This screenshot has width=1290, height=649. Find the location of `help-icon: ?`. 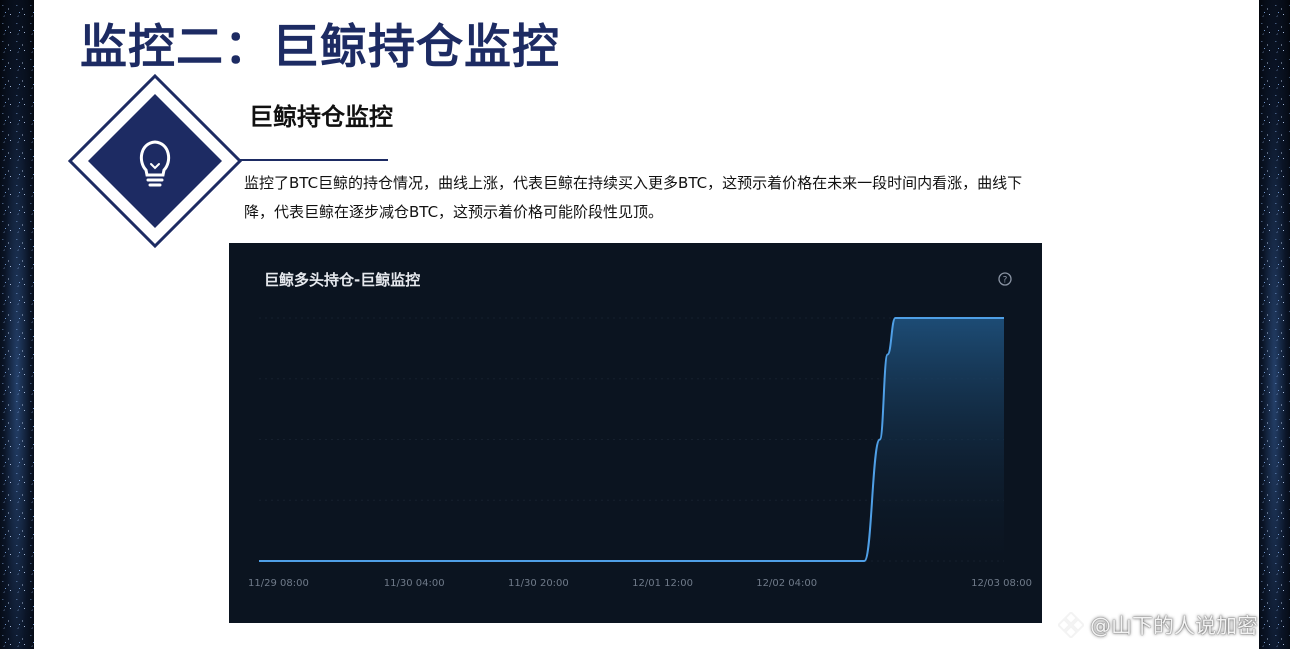

help-icon: ? is located at coordinates (1005, 279).